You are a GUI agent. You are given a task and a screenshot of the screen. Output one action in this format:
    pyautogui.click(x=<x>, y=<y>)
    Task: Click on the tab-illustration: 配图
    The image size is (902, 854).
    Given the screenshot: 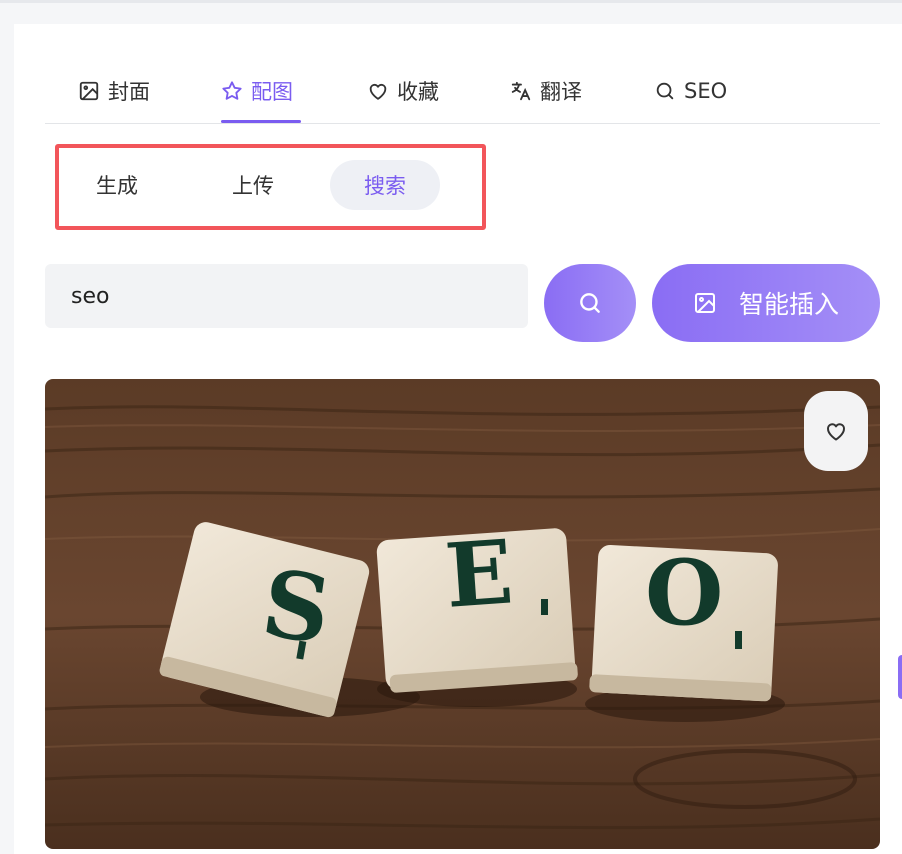 What is the action you would take?
    pyautogui.click(x=257, y=91)
    